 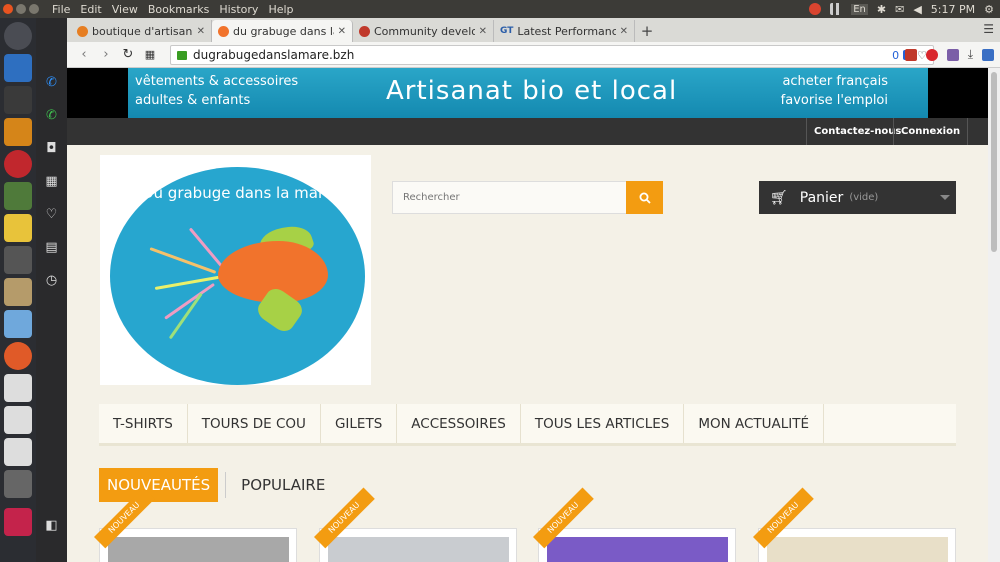 I want to click on files-icon, so click(x=18, y=292).